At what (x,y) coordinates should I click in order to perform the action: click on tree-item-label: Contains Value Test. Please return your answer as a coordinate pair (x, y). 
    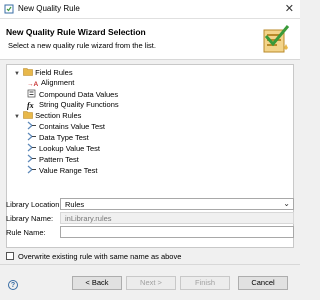
    Looking at the image, I should click on (72, 126).